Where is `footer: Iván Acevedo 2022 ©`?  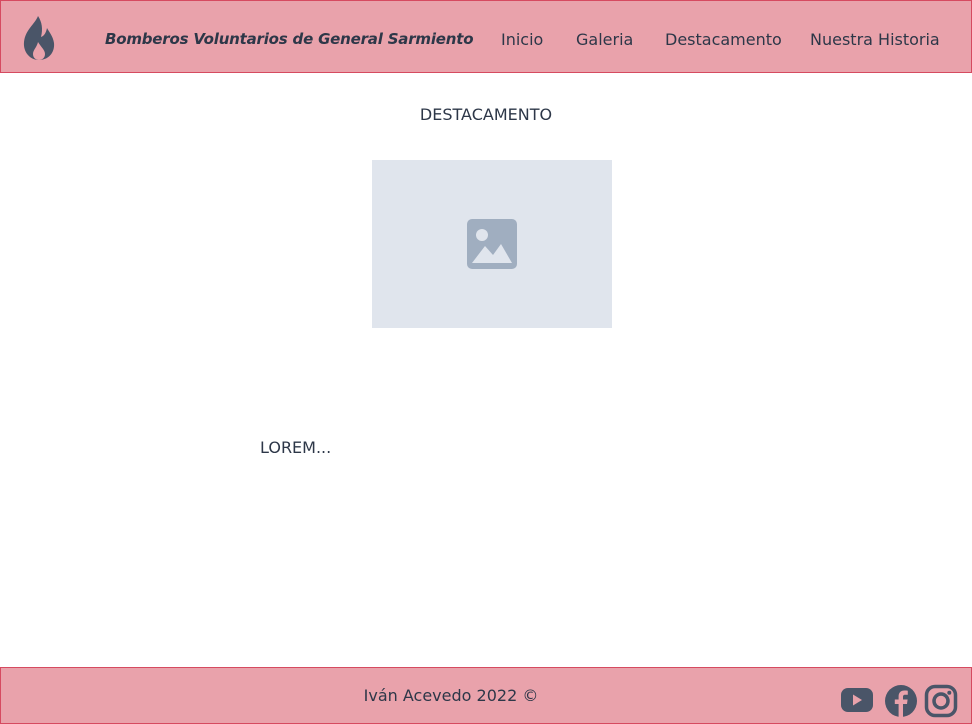 footer: Iván Acevedo 2022 © is located at coordinates (486, 695).